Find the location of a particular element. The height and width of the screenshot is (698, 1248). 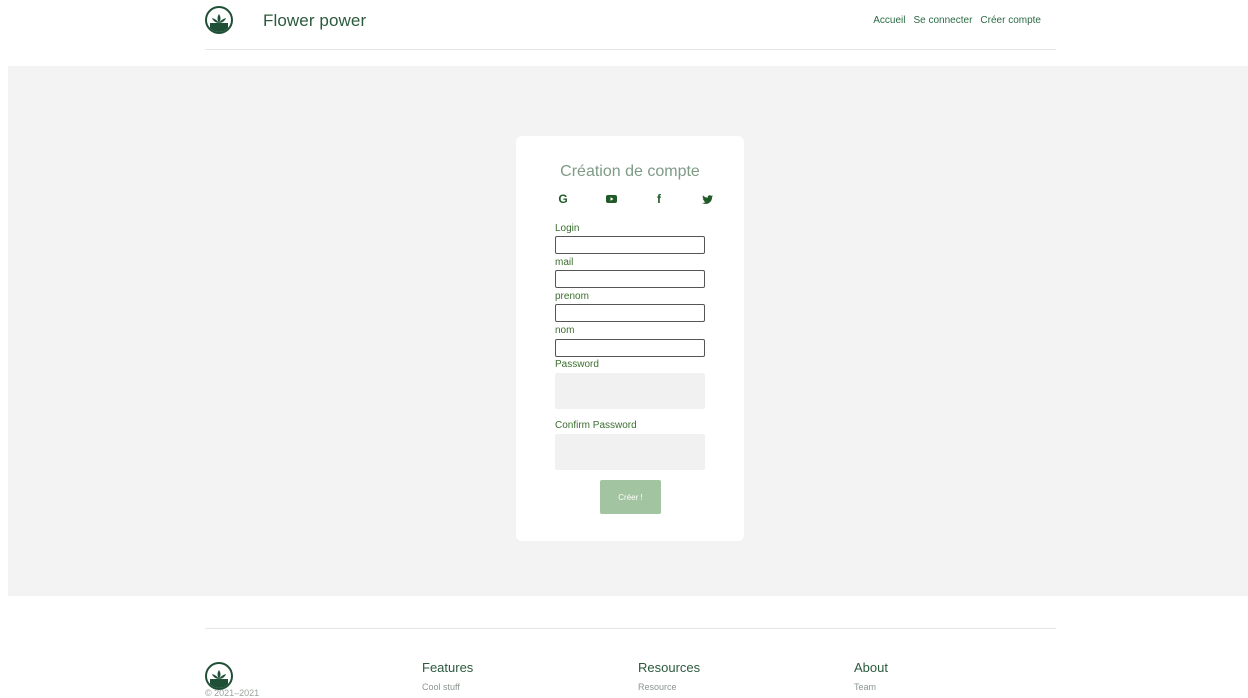

form-title: Création de compte is located at coordinates (630, 171).